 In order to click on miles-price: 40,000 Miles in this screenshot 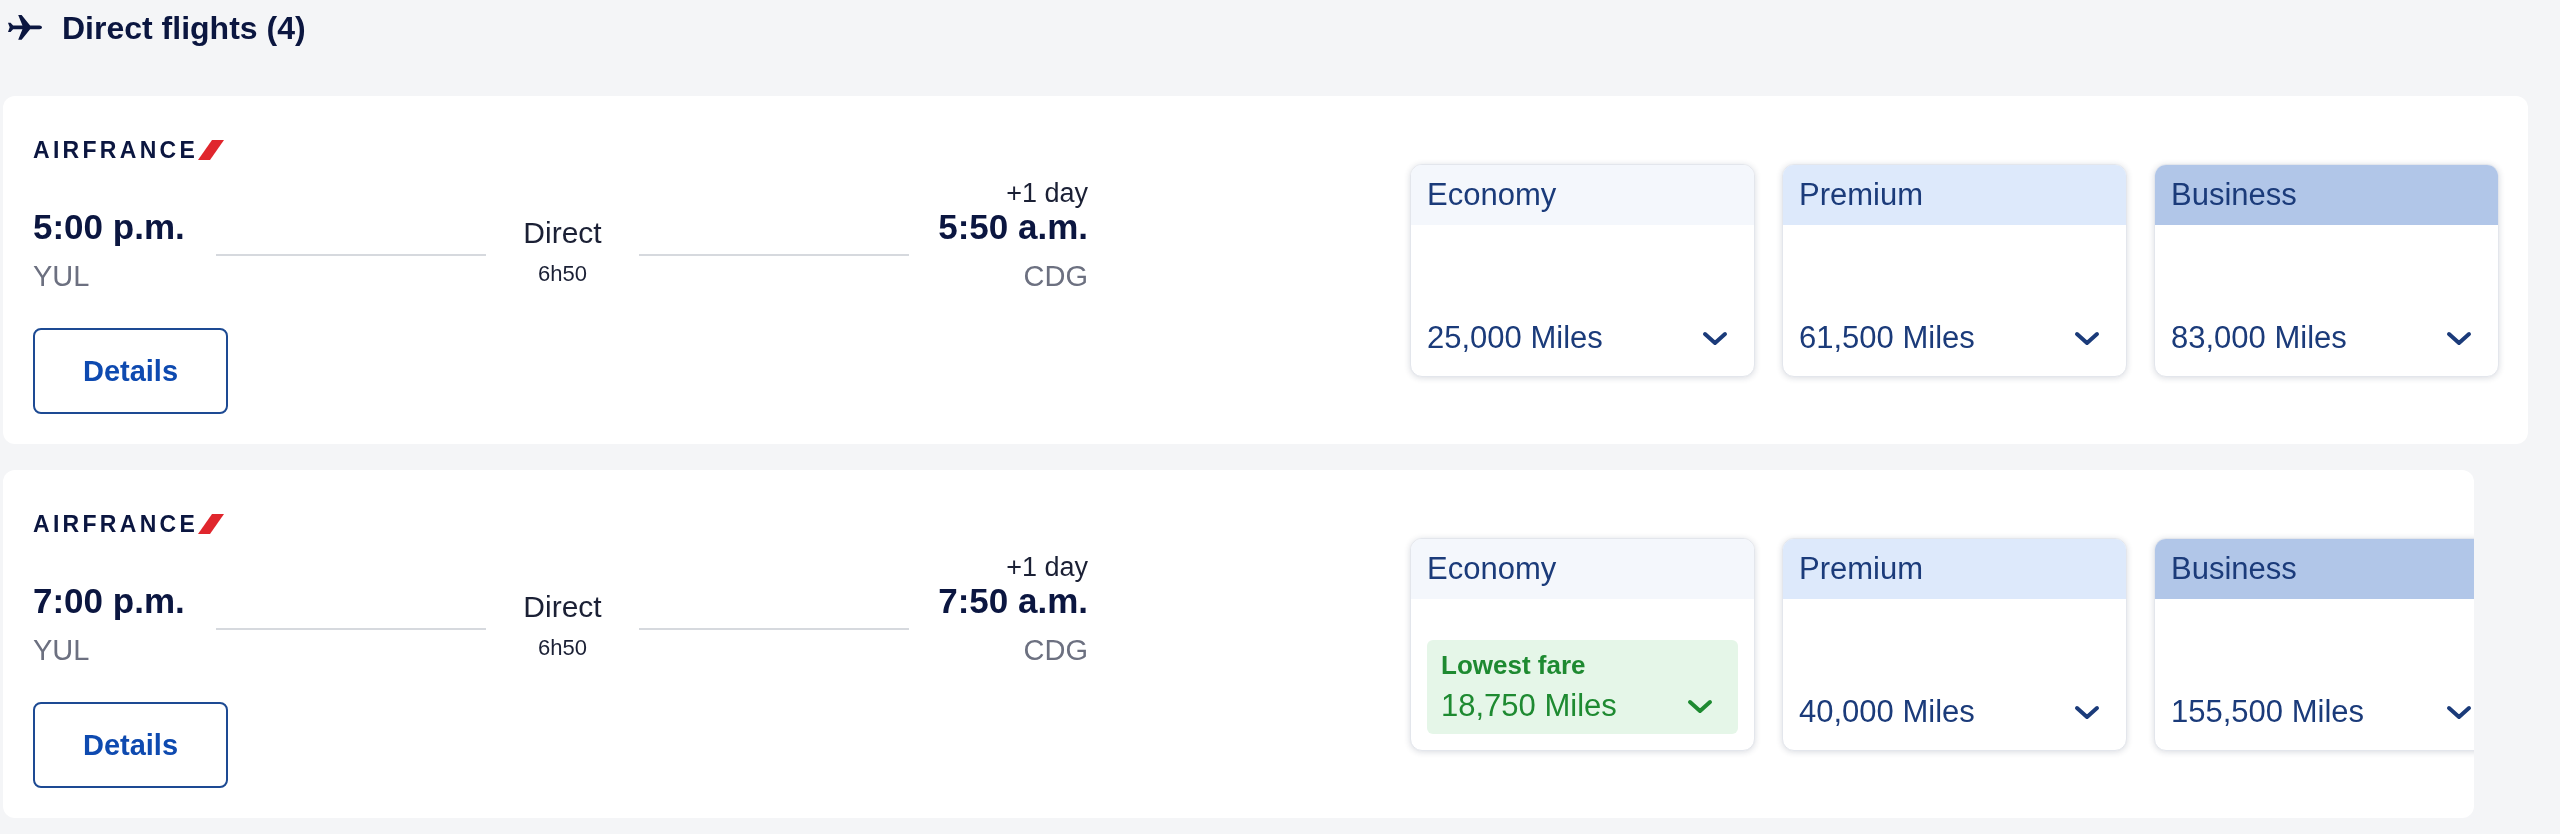, I will do `click(1887, 712)`.